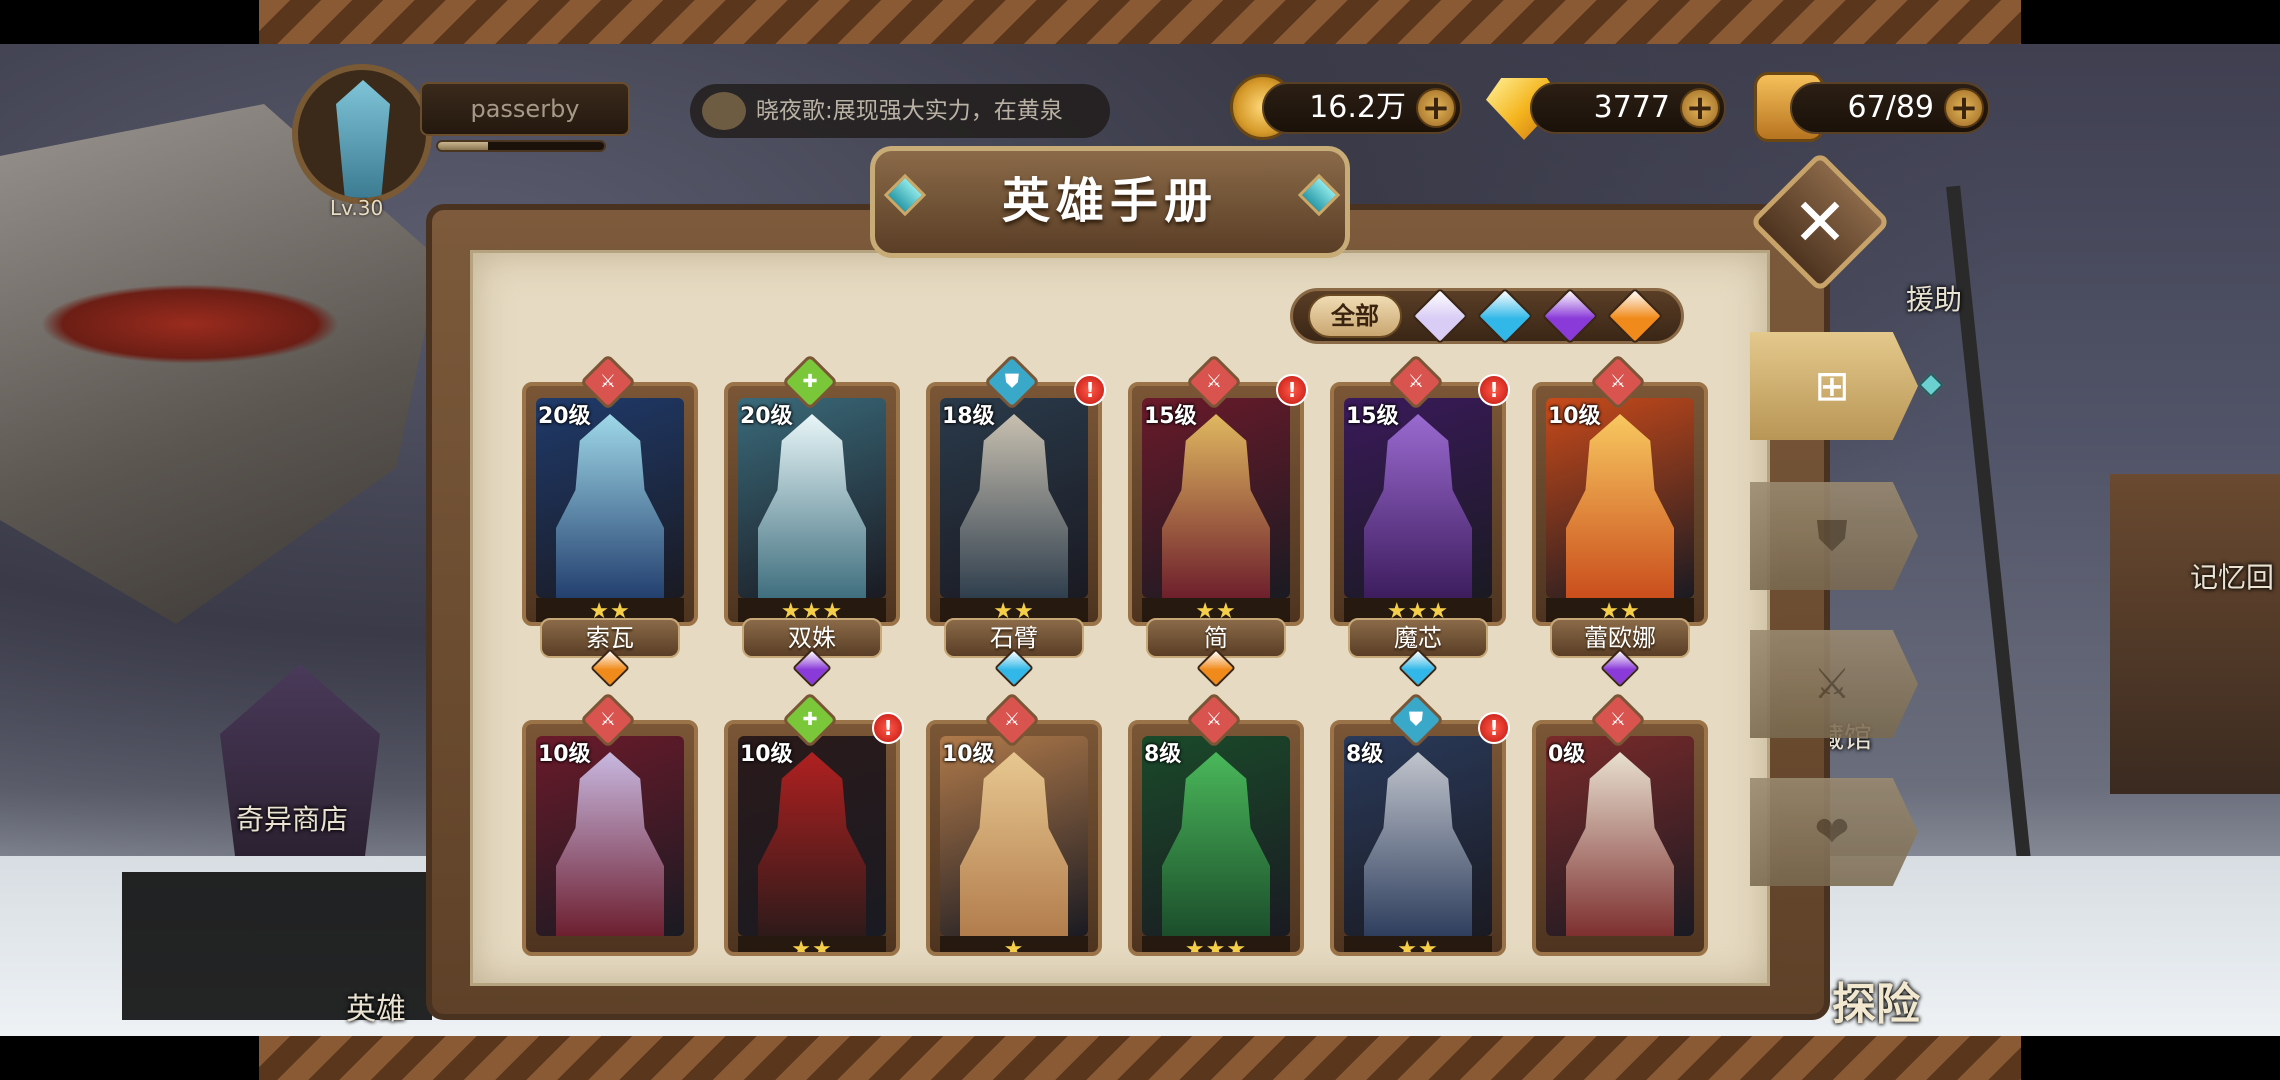 The height and width of the screenshot is (1080, 2280). I want to click on hero-card: ★★★ 15级 ⚔! 魔芯, so click(1420, 520).